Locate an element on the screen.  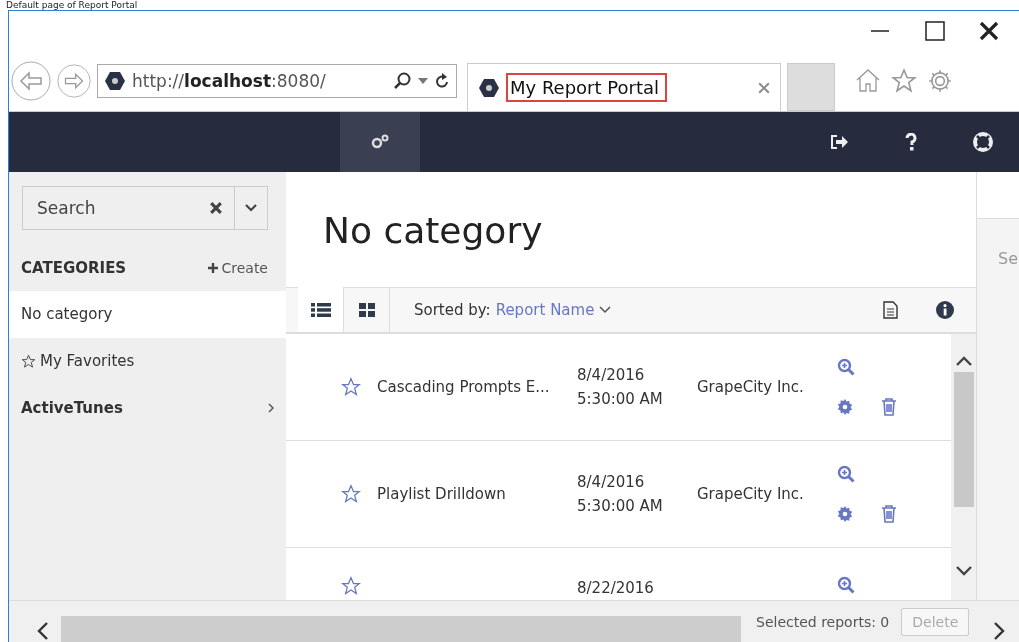
scroll-up-icon is located at coordinates (963, 360).